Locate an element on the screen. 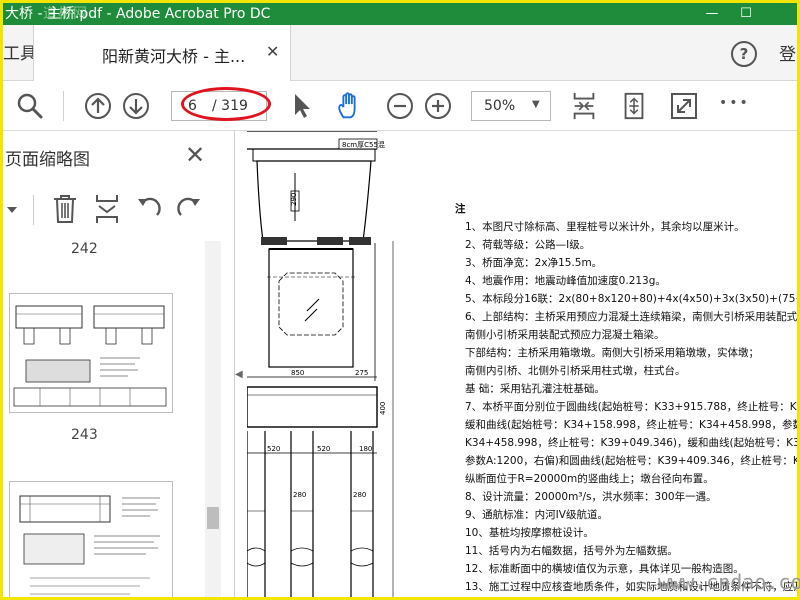 The image size is (800, 600). panel-toolbar is located at coordinates (118, 211).